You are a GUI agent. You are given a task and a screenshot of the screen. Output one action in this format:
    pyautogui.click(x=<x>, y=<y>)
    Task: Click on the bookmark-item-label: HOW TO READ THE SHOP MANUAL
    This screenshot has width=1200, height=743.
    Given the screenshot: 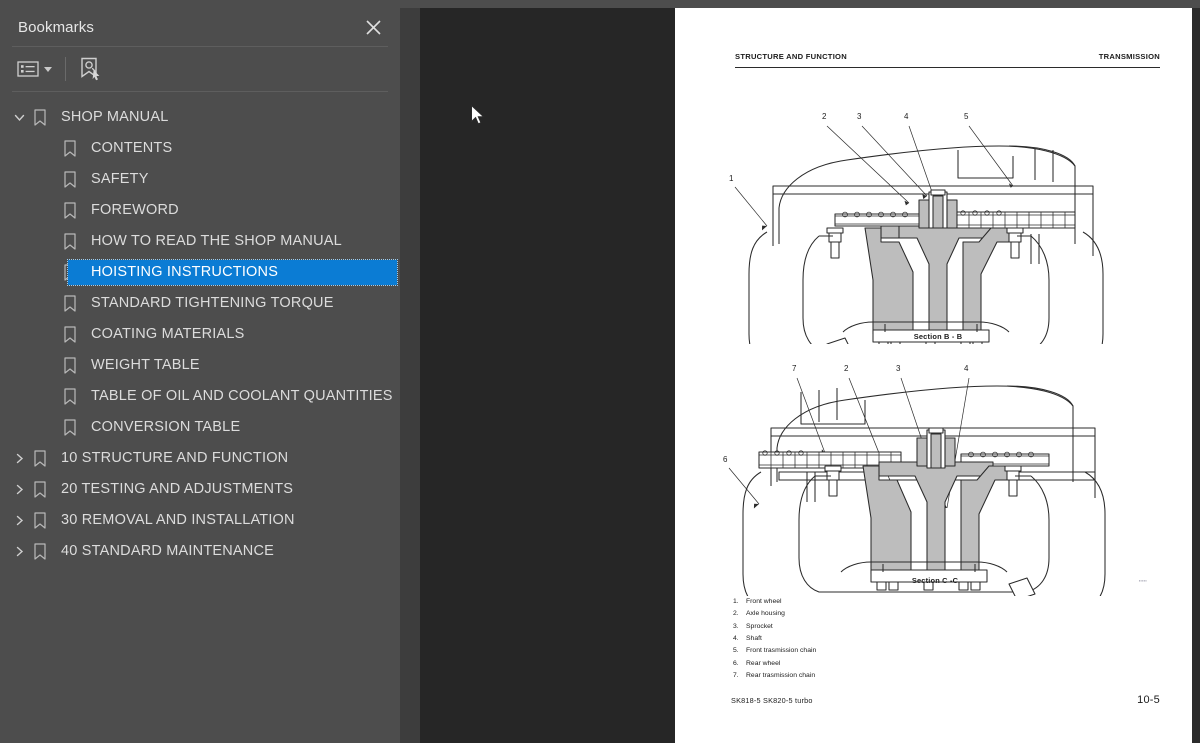 What is the action you would take?
    pyautogui.click(x=216, y=241)
    